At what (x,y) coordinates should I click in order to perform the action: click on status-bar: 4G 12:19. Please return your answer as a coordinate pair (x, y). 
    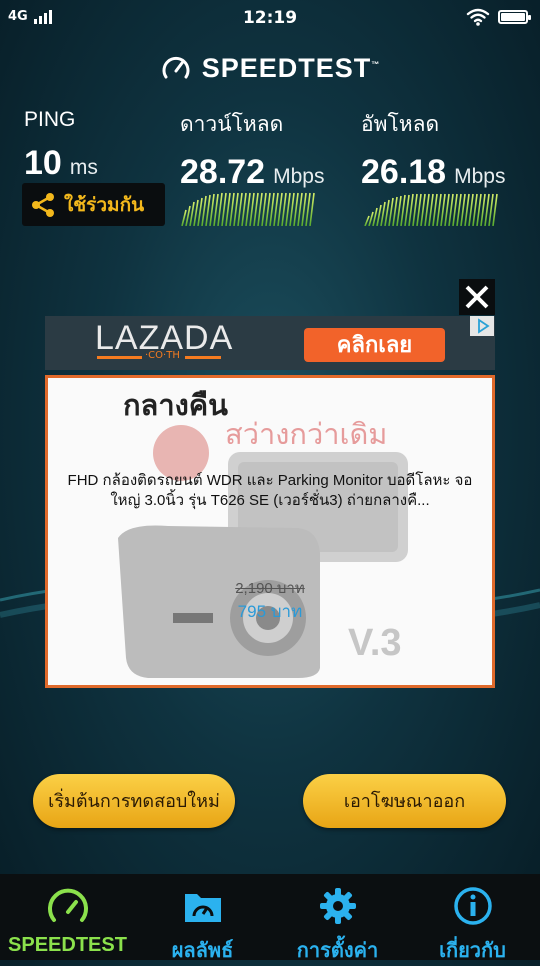
    Looking at the image, I should click on (270, 18).